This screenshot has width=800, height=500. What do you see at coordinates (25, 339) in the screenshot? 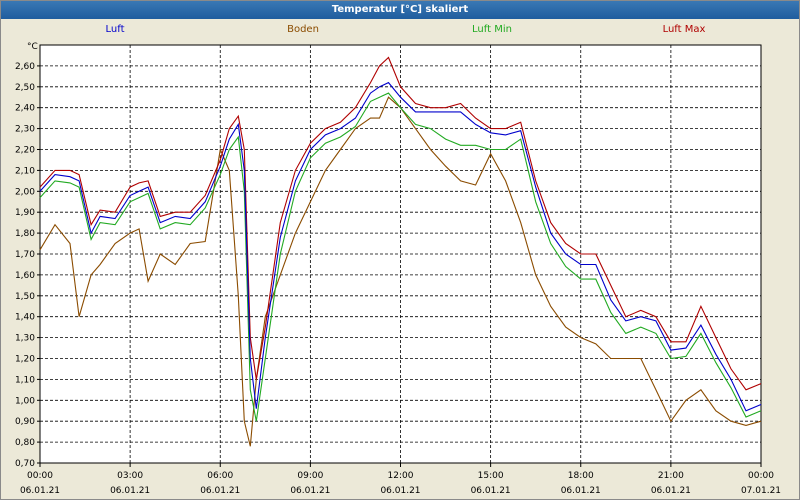
I see `y-tick-label: 1,30` at bounding box center [25, 339].